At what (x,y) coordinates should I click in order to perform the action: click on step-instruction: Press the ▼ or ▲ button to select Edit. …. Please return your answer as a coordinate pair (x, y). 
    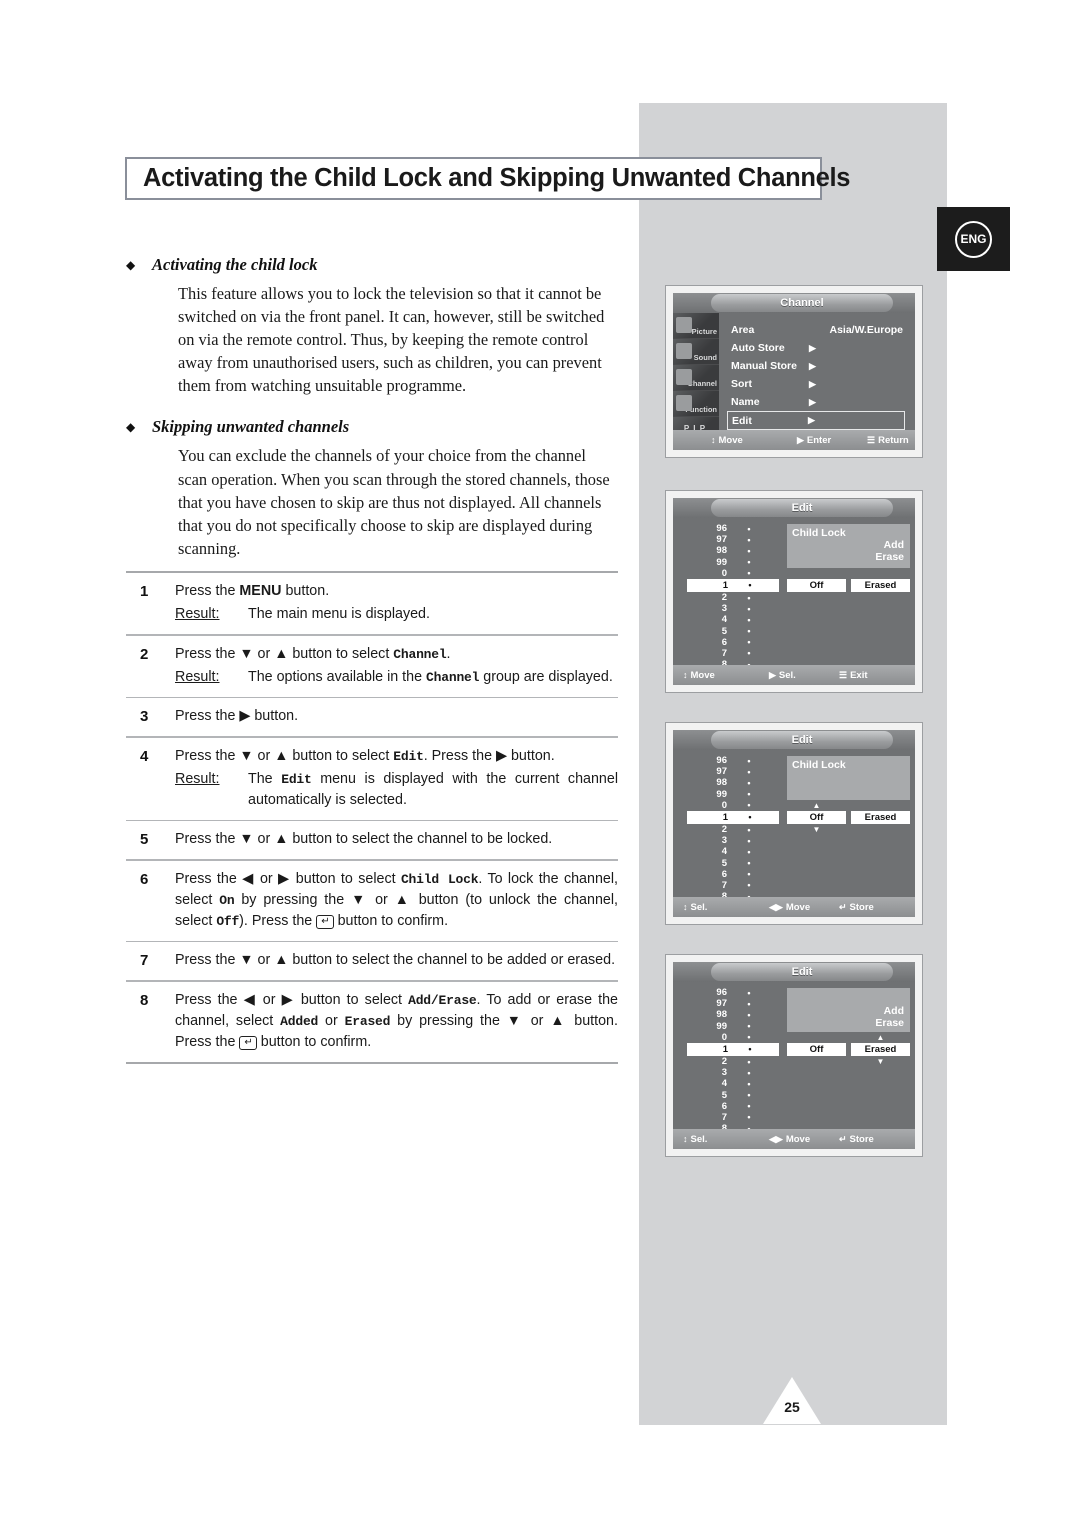
    Looking at the image, I should click on (365, 755).